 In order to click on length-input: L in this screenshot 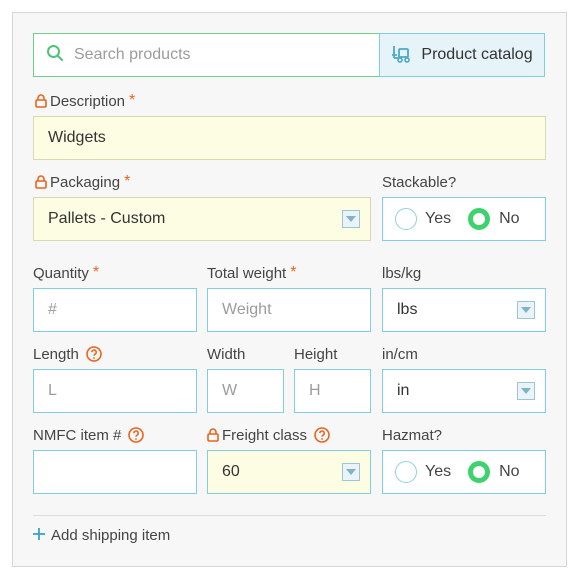, I will do `click(52, 391)`.